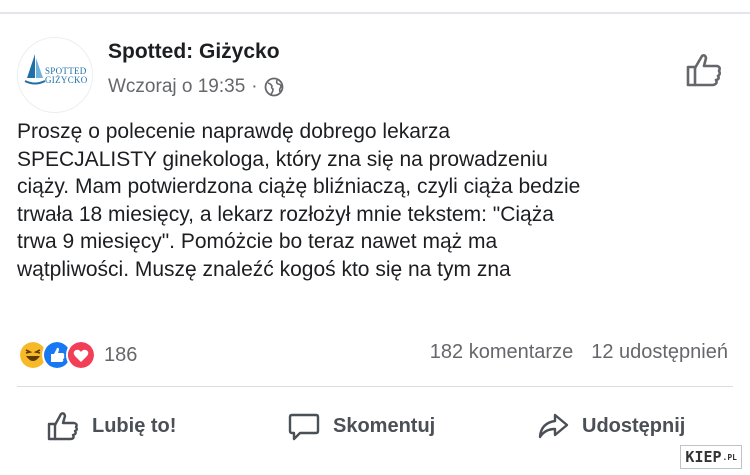  I want to click on thumbs-up-icon, so click(62, 426).